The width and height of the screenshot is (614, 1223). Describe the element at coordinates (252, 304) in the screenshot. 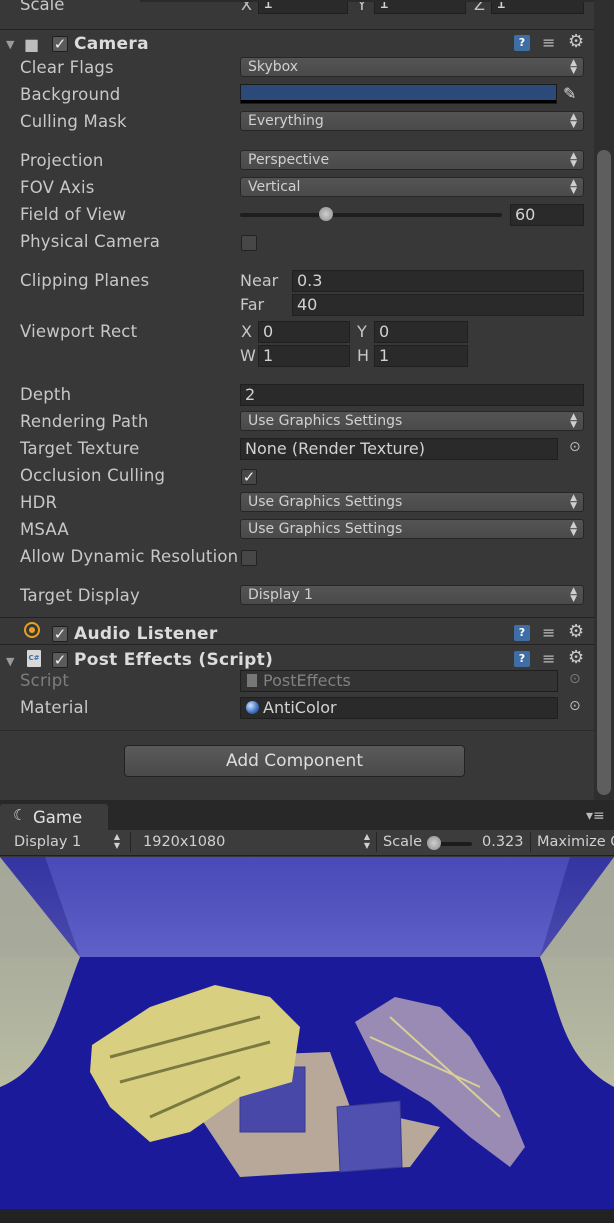

I see `far-label: Far` at that location.